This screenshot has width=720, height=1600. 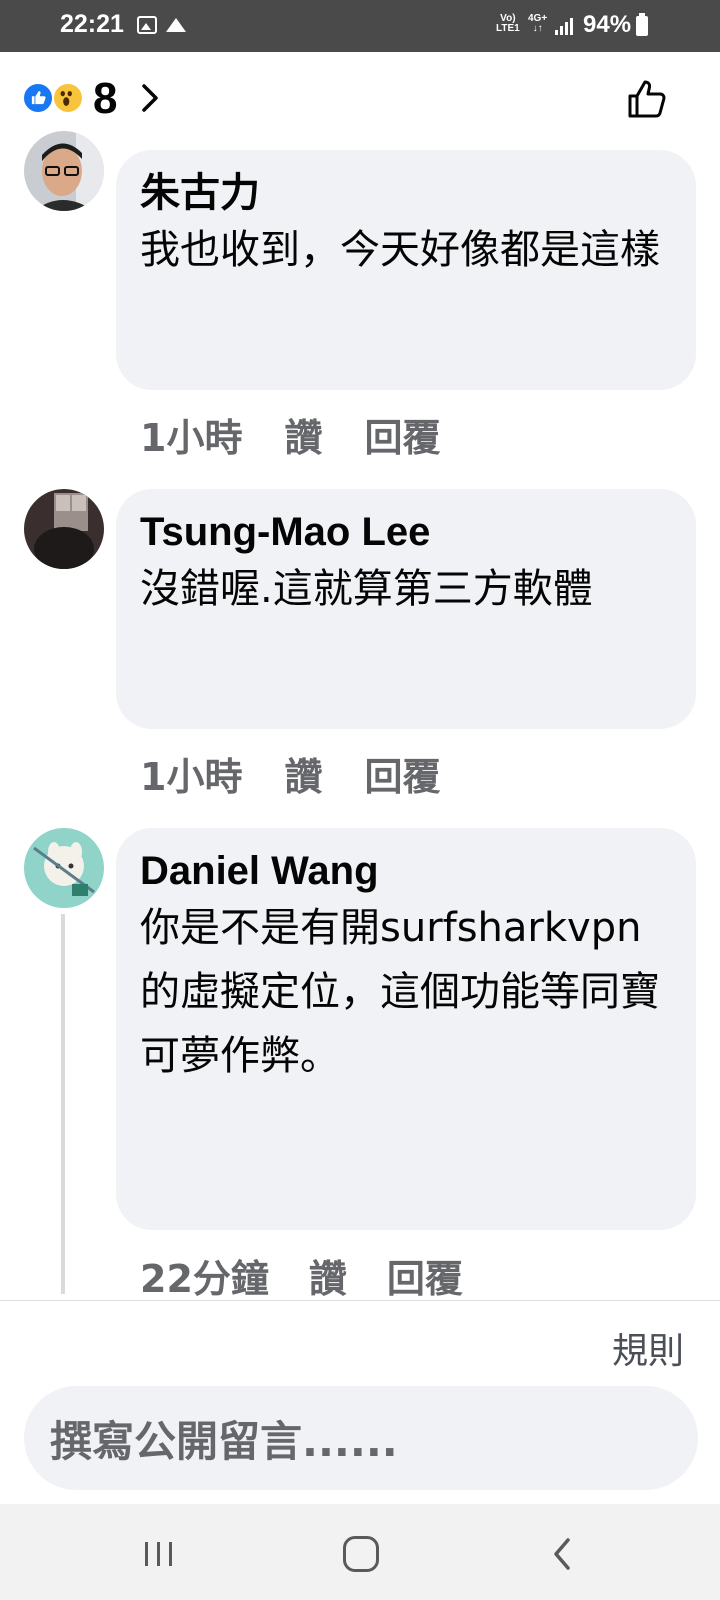 I want to click on volte-indicator: Vo) LTE1, so click(x=508, y=24).